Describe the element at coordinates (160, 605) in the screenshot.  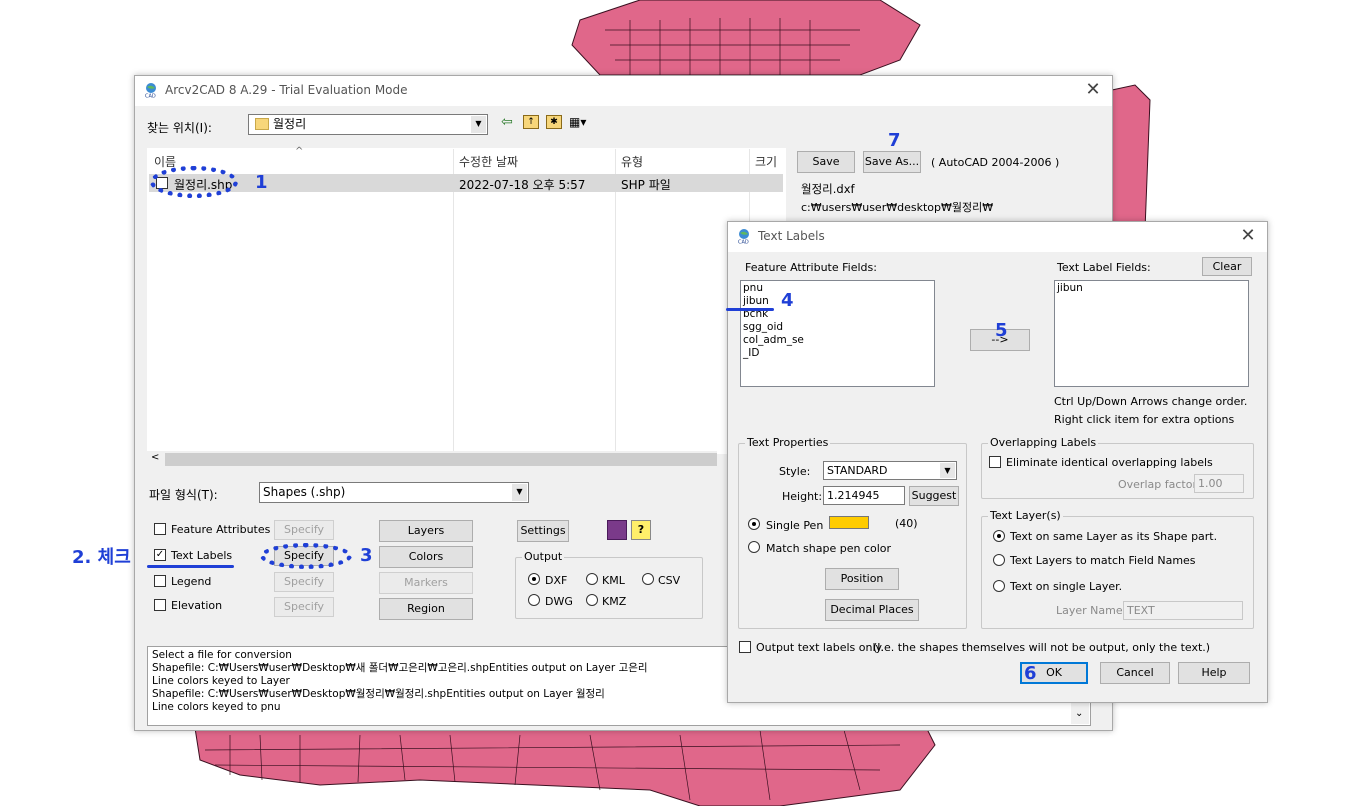
I see `elevation-checkbox` at that location.